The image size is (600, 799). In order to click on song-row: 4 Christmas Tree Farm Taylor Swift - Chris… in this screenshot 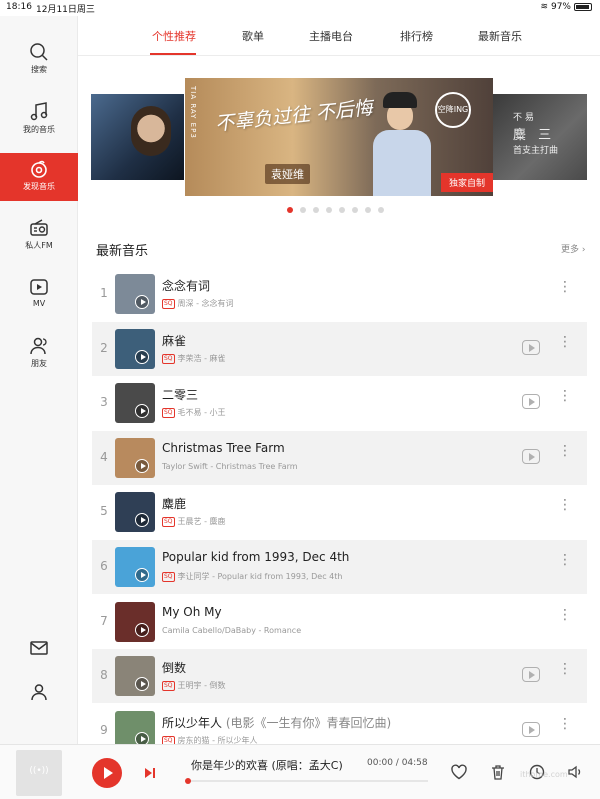, I will do `click(339, 458)`.